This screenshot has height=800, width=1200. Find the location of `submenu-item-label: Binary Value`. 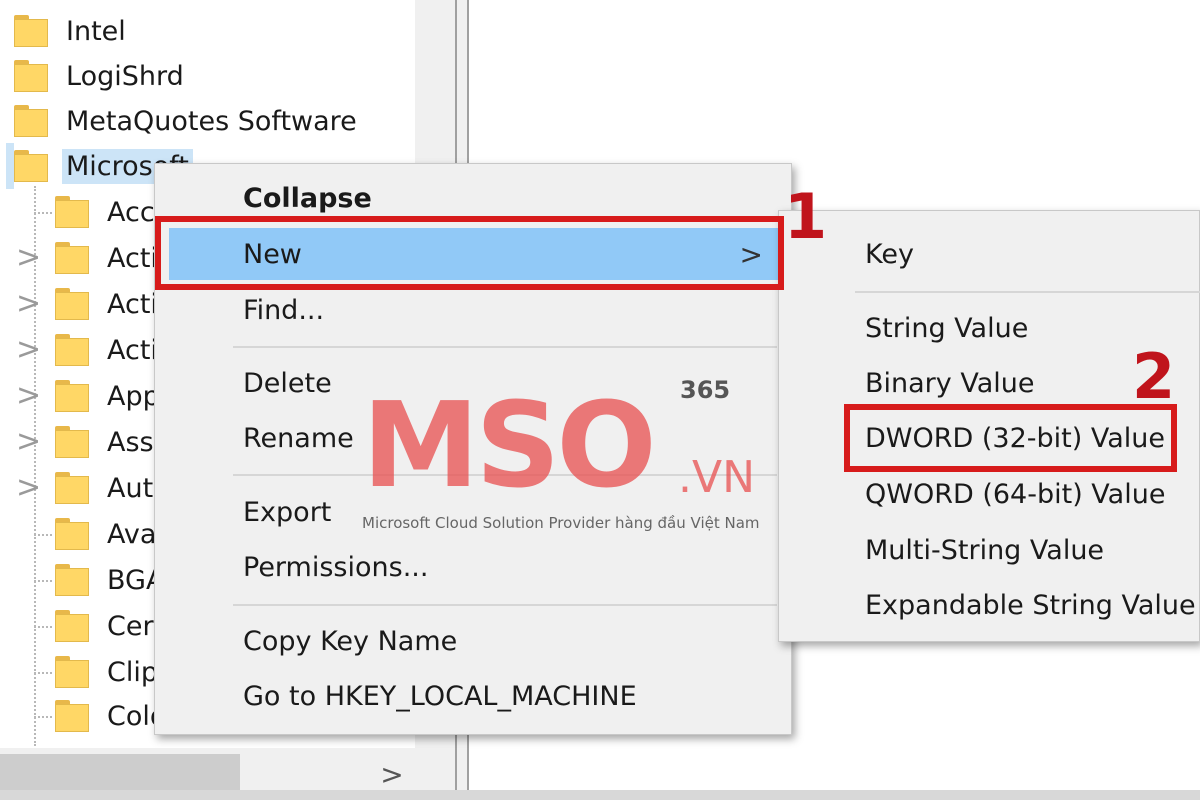

submenu-item-label: Binary Value is located at coordinates (950, 383).